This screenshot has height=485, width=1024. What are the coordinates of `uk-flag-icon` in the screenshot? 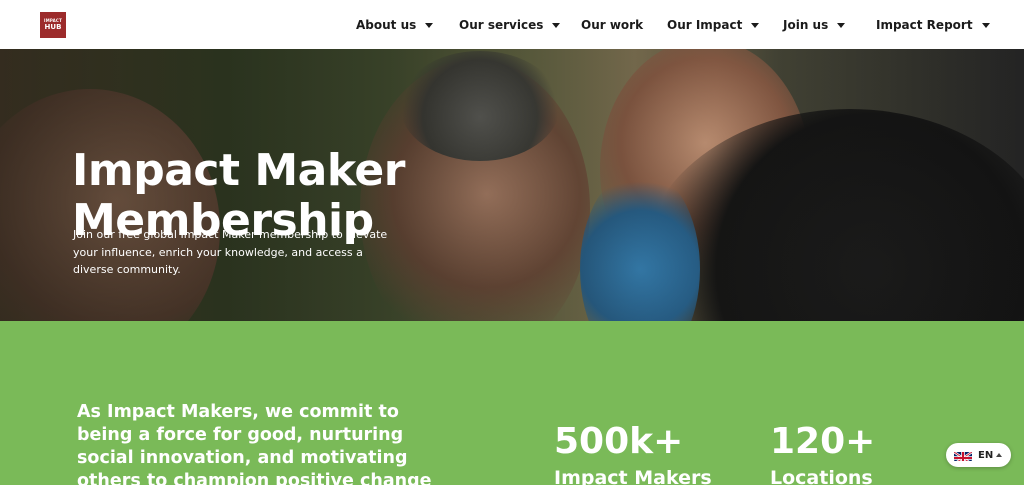 It's located at (963, 455).